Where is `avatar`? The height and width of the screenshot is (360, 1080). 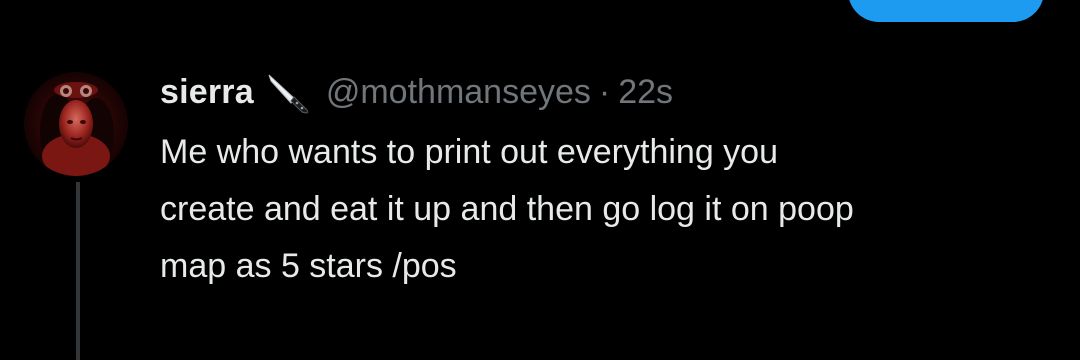
avatar is located at coordinates (76, 124).